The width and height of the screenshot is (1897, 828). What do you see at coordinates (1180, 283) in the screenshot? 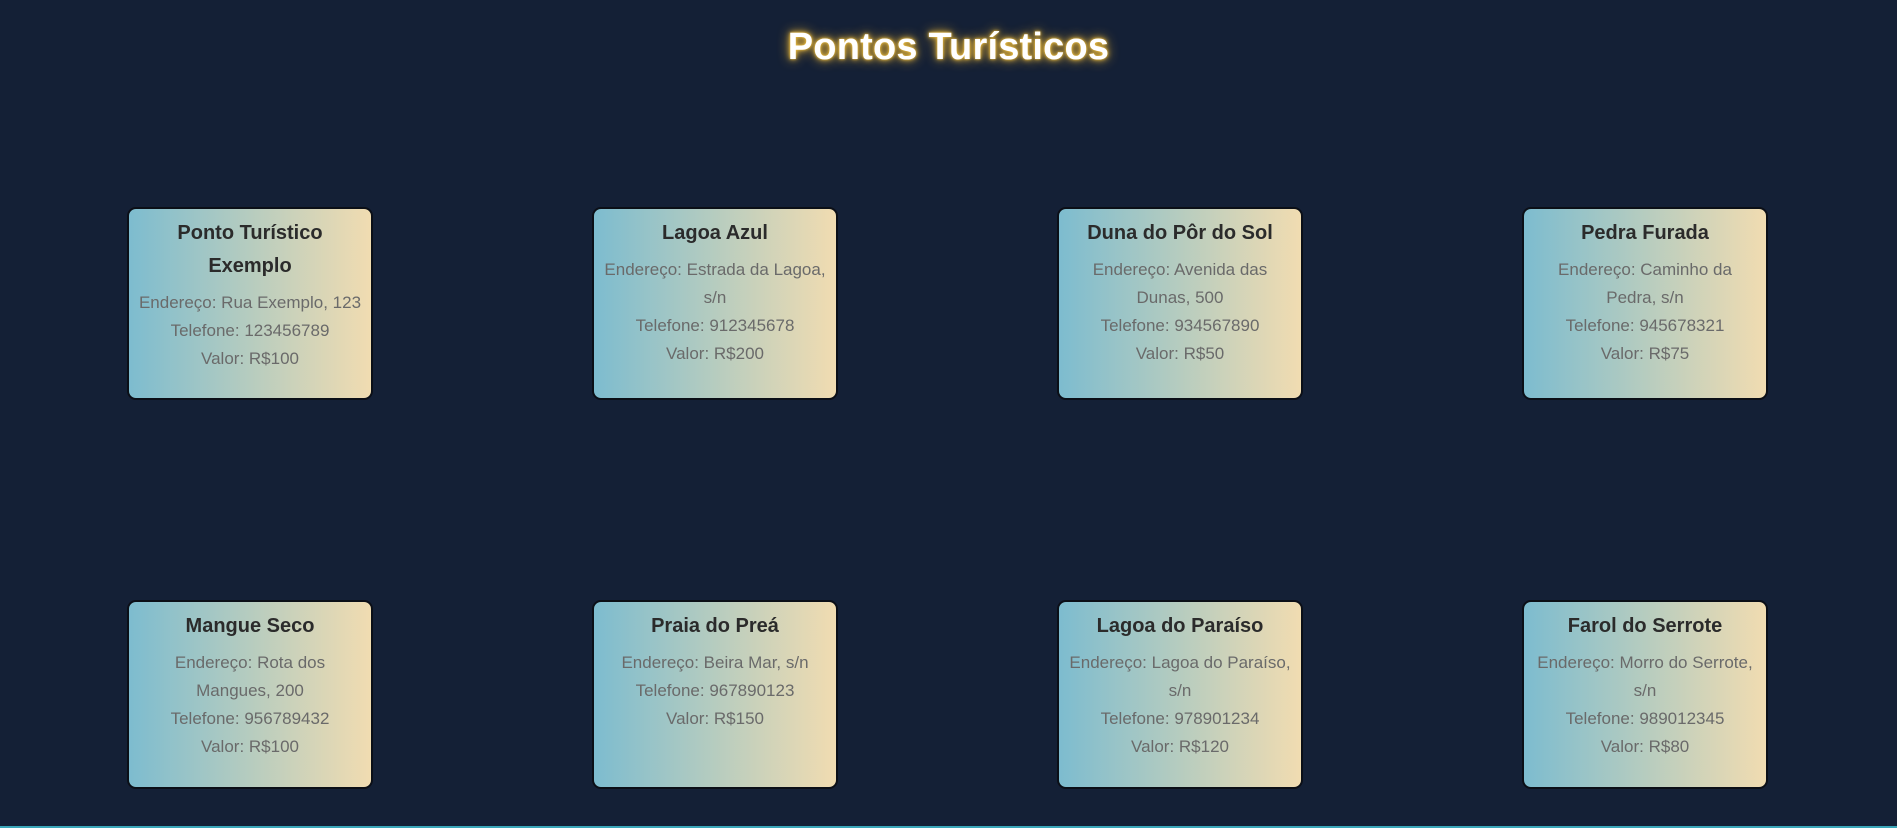
I see `card-address: Endereço: Avenida das Dunas, 500` at bounding box center [1180, 283].